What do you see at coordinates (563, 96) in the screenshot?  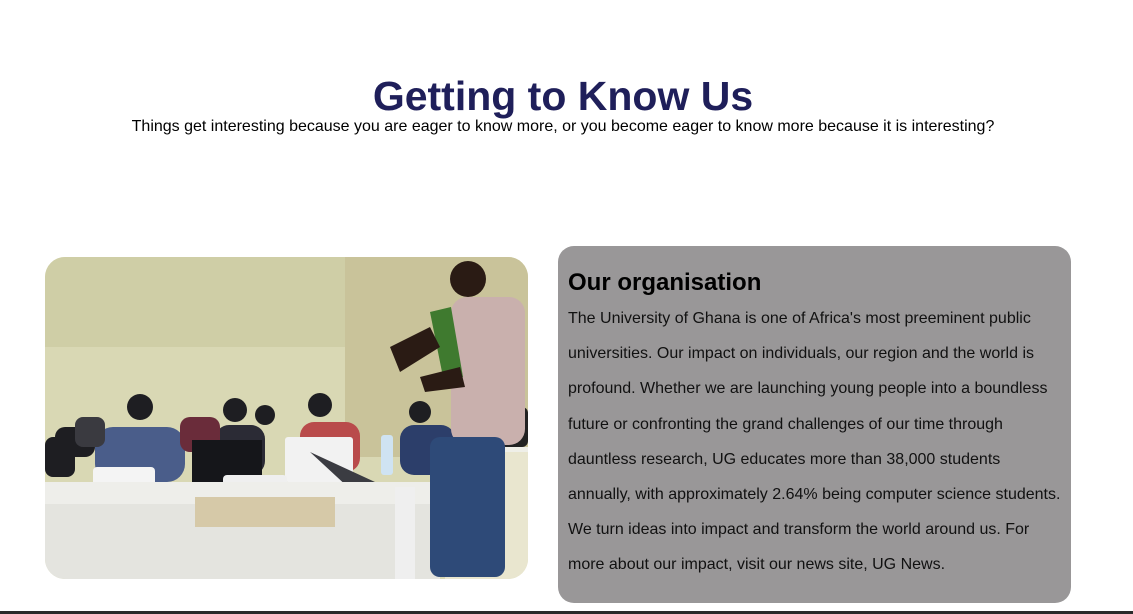 I see `page-title: Getting to Know Us` at bounding box center [563, 96].